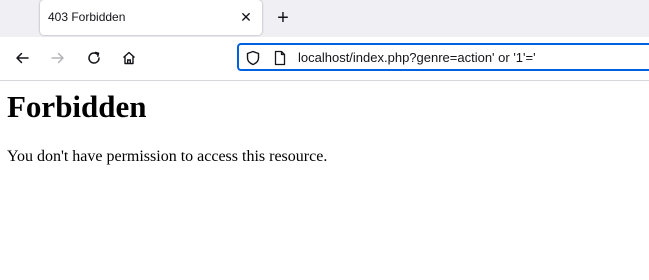  What do you see at coordinates (283, 19) in the screenshot?
I see `new-tab-button: +` at bounding box center [283, 19].